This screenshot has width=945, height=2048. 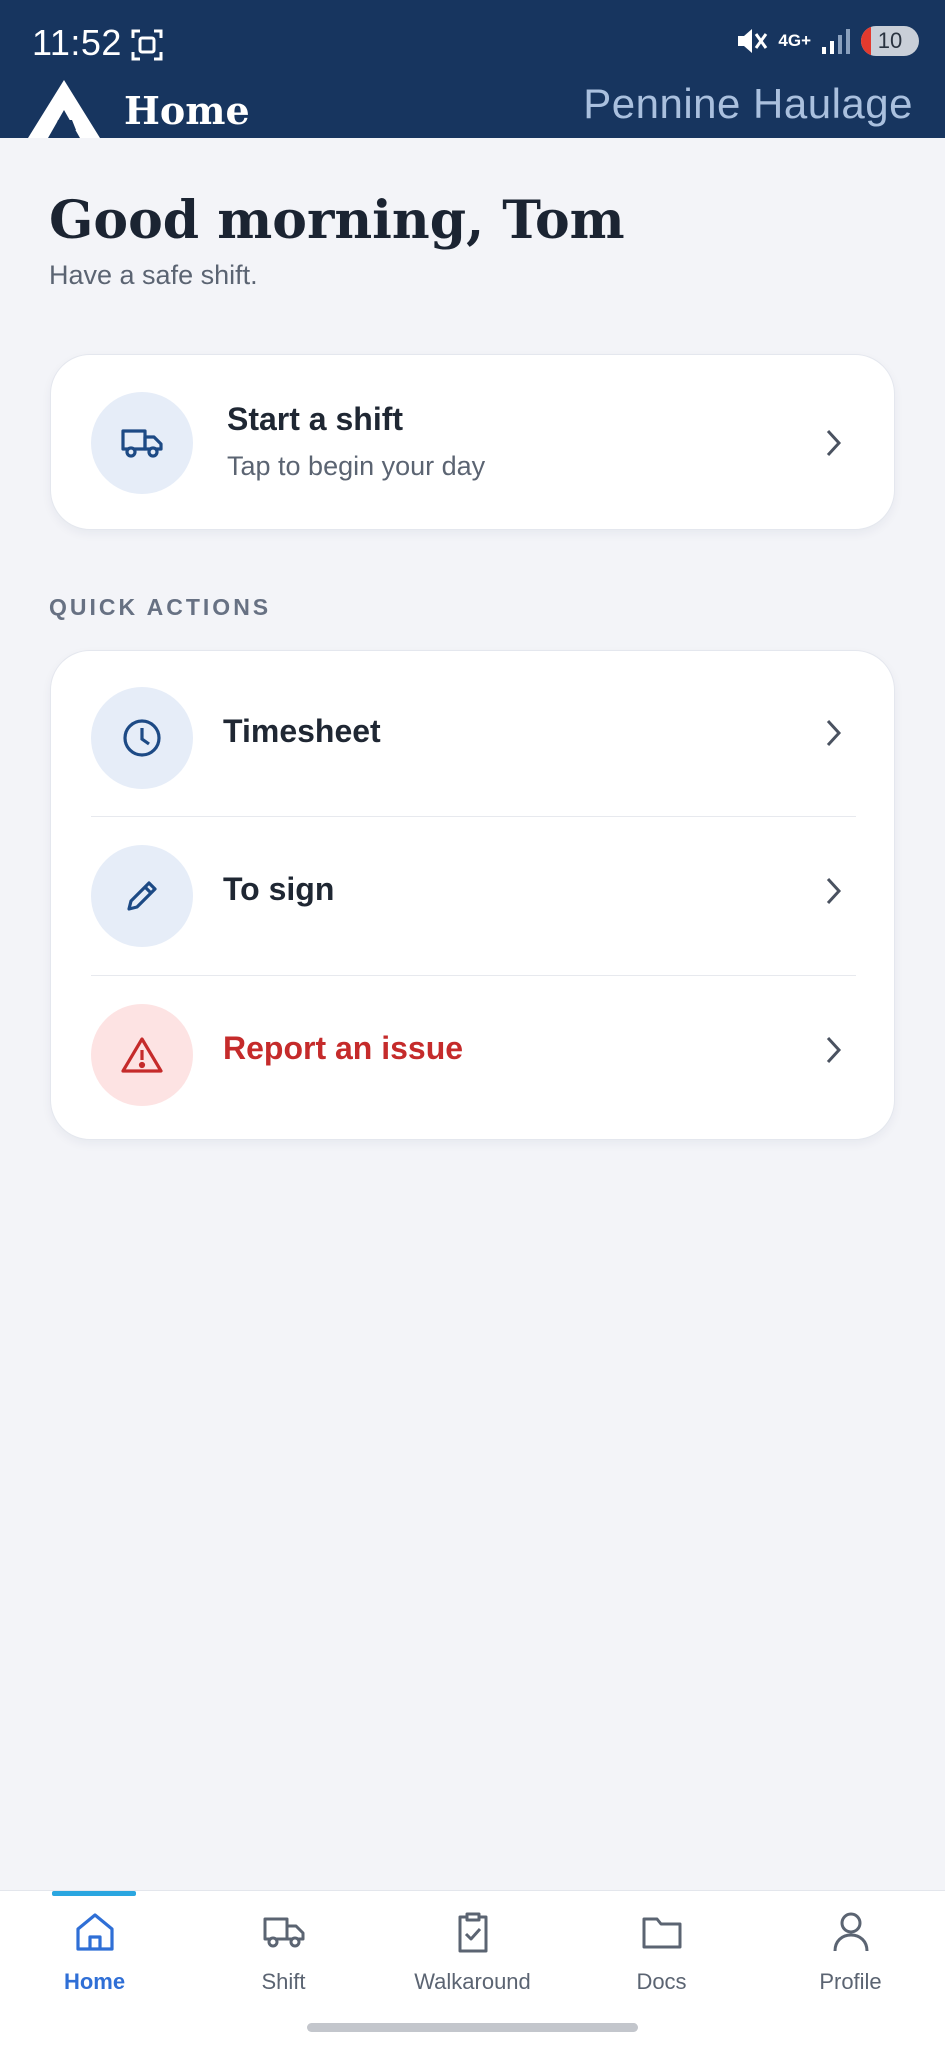 I want to click on nav-label: Docs, so click(x=661, y=1981).